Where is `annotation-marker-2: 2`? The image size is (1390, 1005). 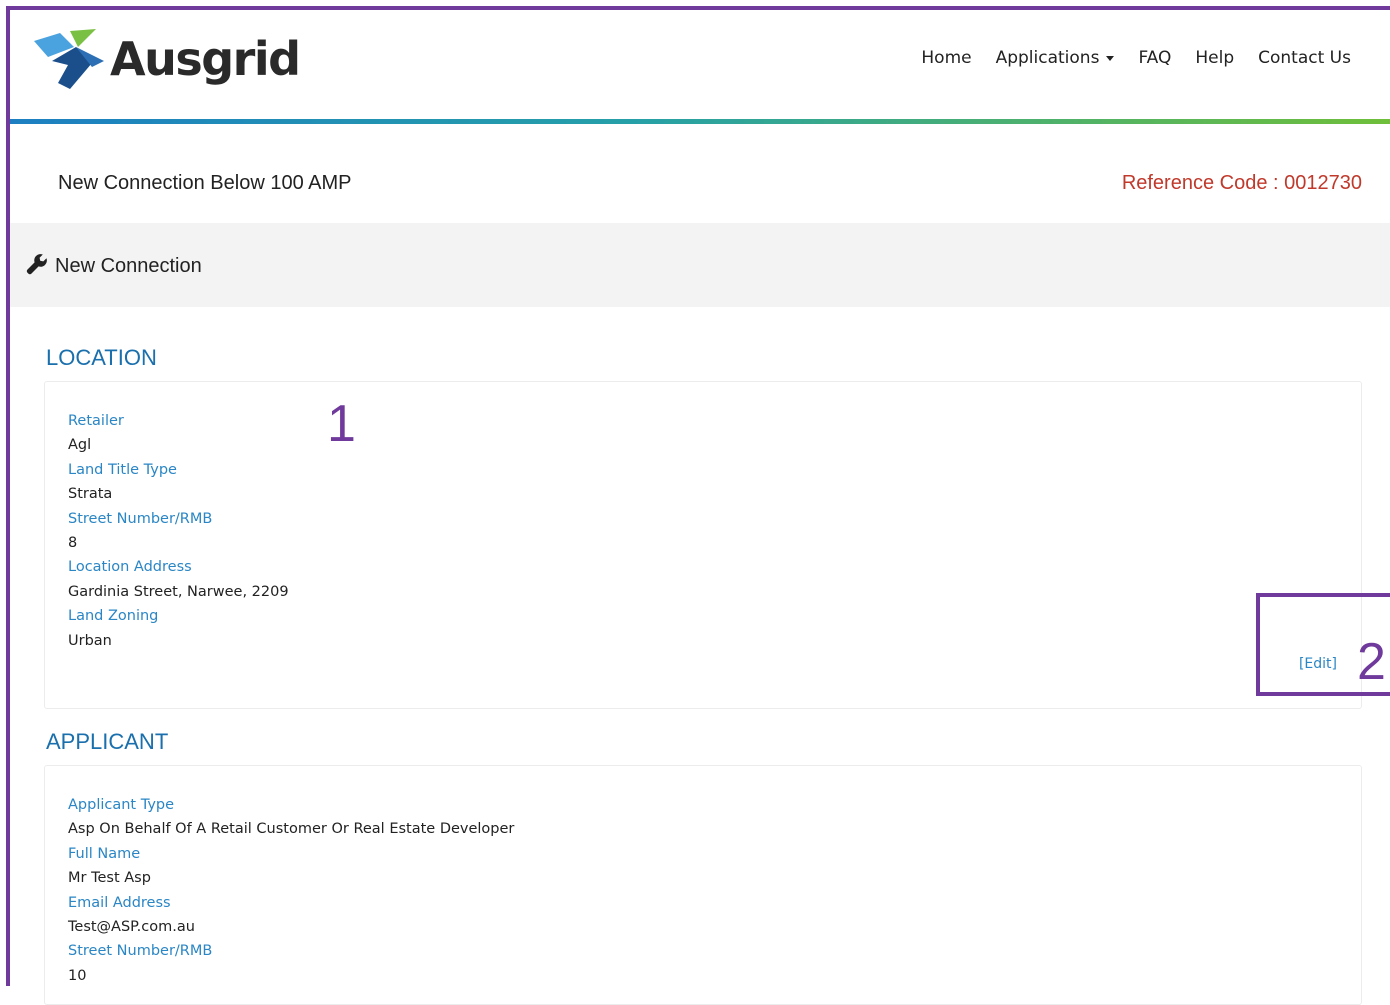
annotation-marker-2: 2 is located at coordinates (1371, 662).